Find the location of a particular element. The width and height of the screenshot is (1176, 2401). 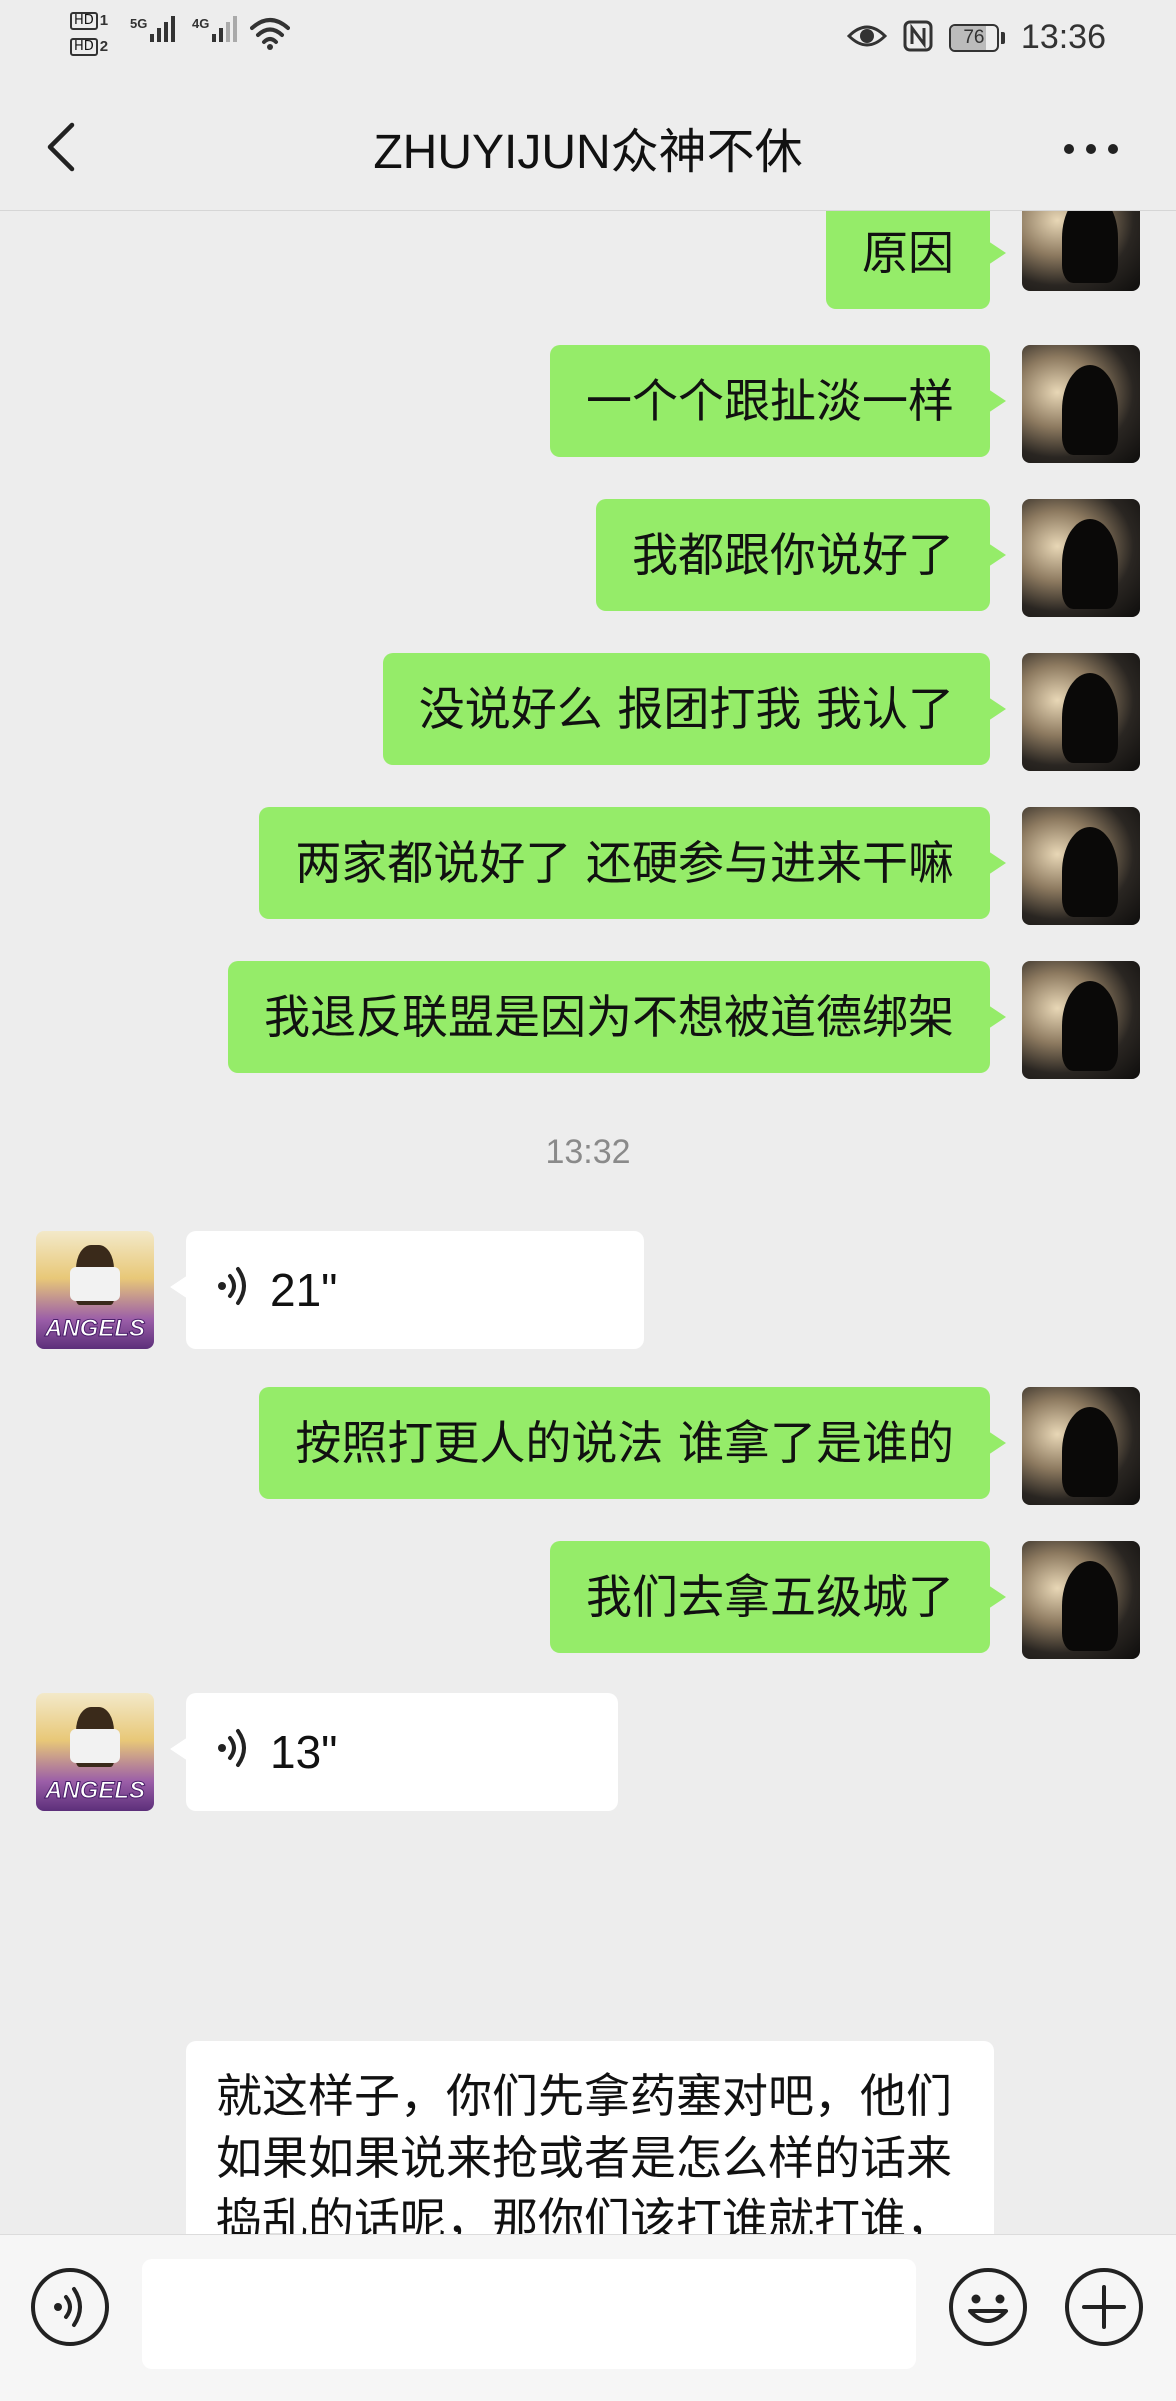

message-bubble: 我们去拿五级城了 is located at coordinates (778, 1597).